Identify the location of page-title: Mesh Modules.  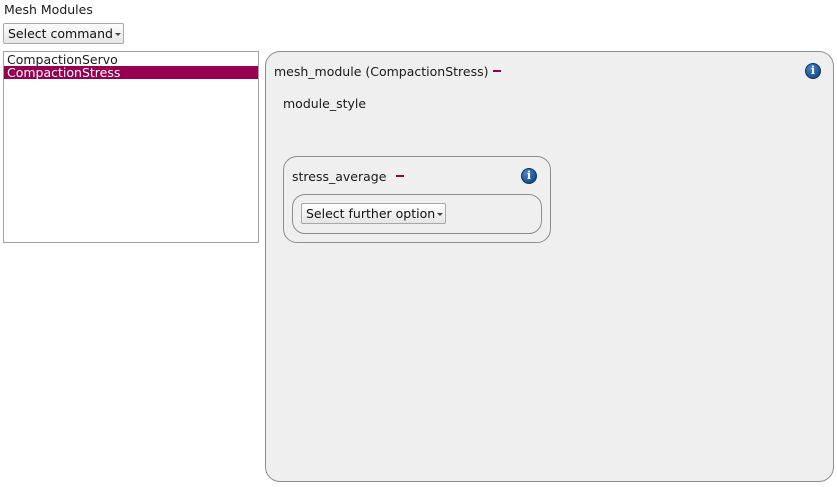
(48, 9).